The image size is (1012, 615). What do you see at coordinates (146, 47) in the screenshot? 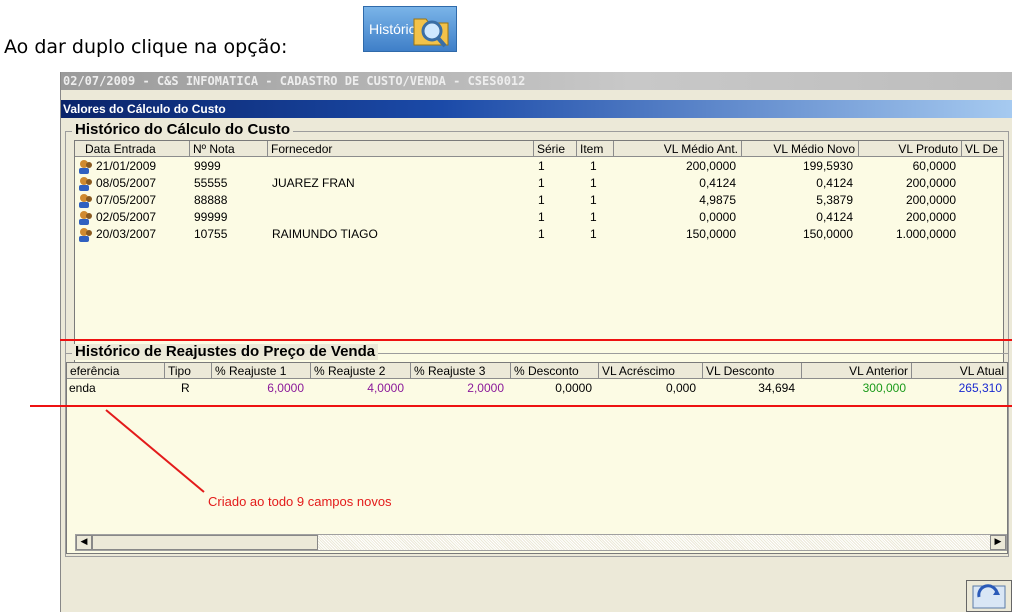
I see `intro-text: Ao dar duplo clique na opção:` at bounding box center [146, 47].